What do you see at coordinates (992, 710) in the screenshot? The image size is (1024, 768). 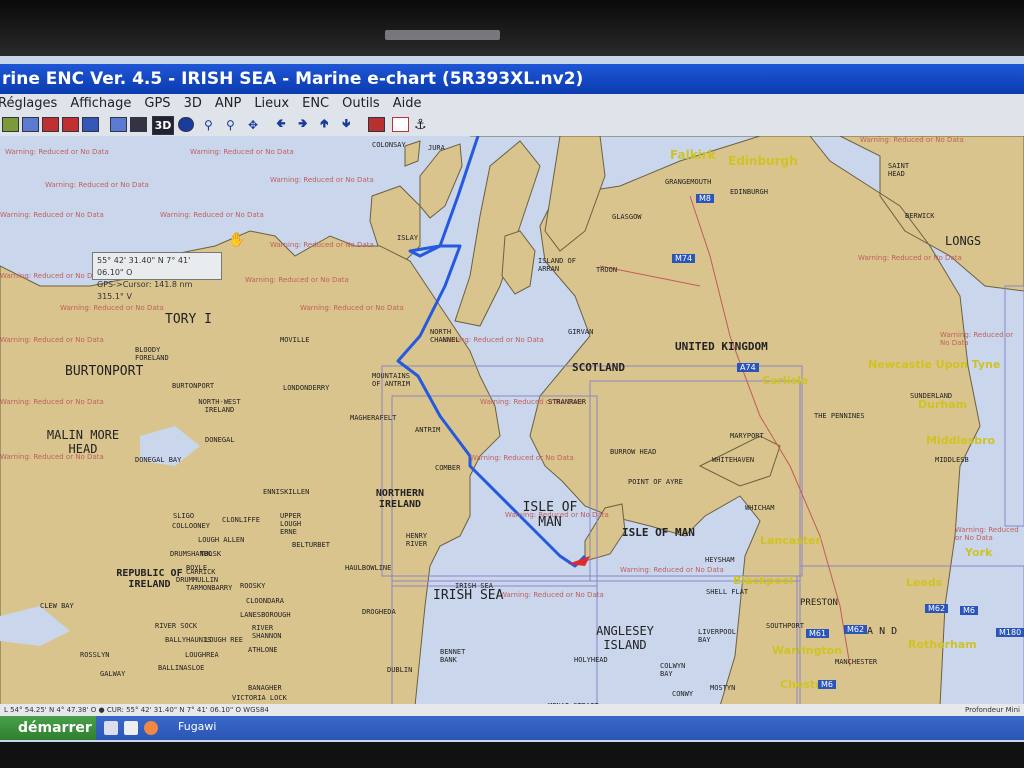 I see `status-depth: Profondeur Mini` at bounding box center [992, 710].